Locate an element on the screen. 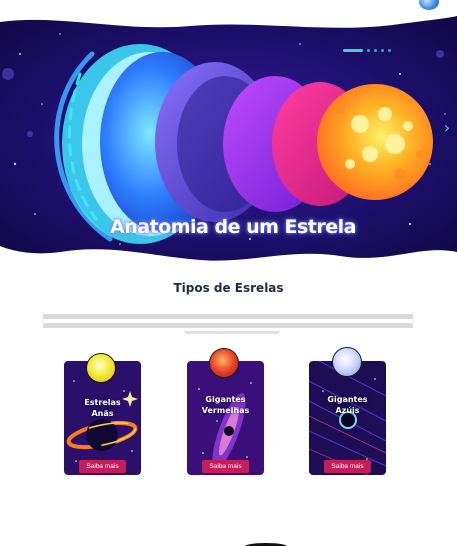 This screenshot has height=546, width=457. planet-orb-icon is located at coordinates (429, 5).